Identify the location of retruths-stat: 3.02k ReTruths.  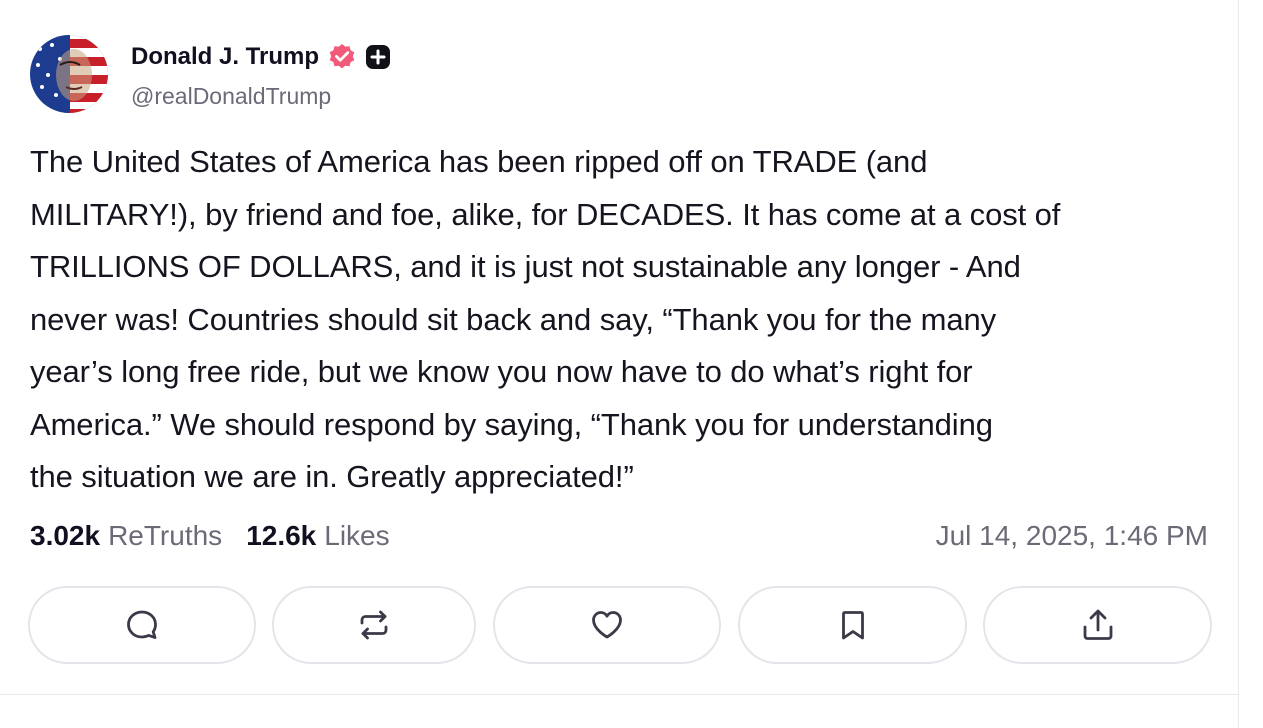
(126, 536).